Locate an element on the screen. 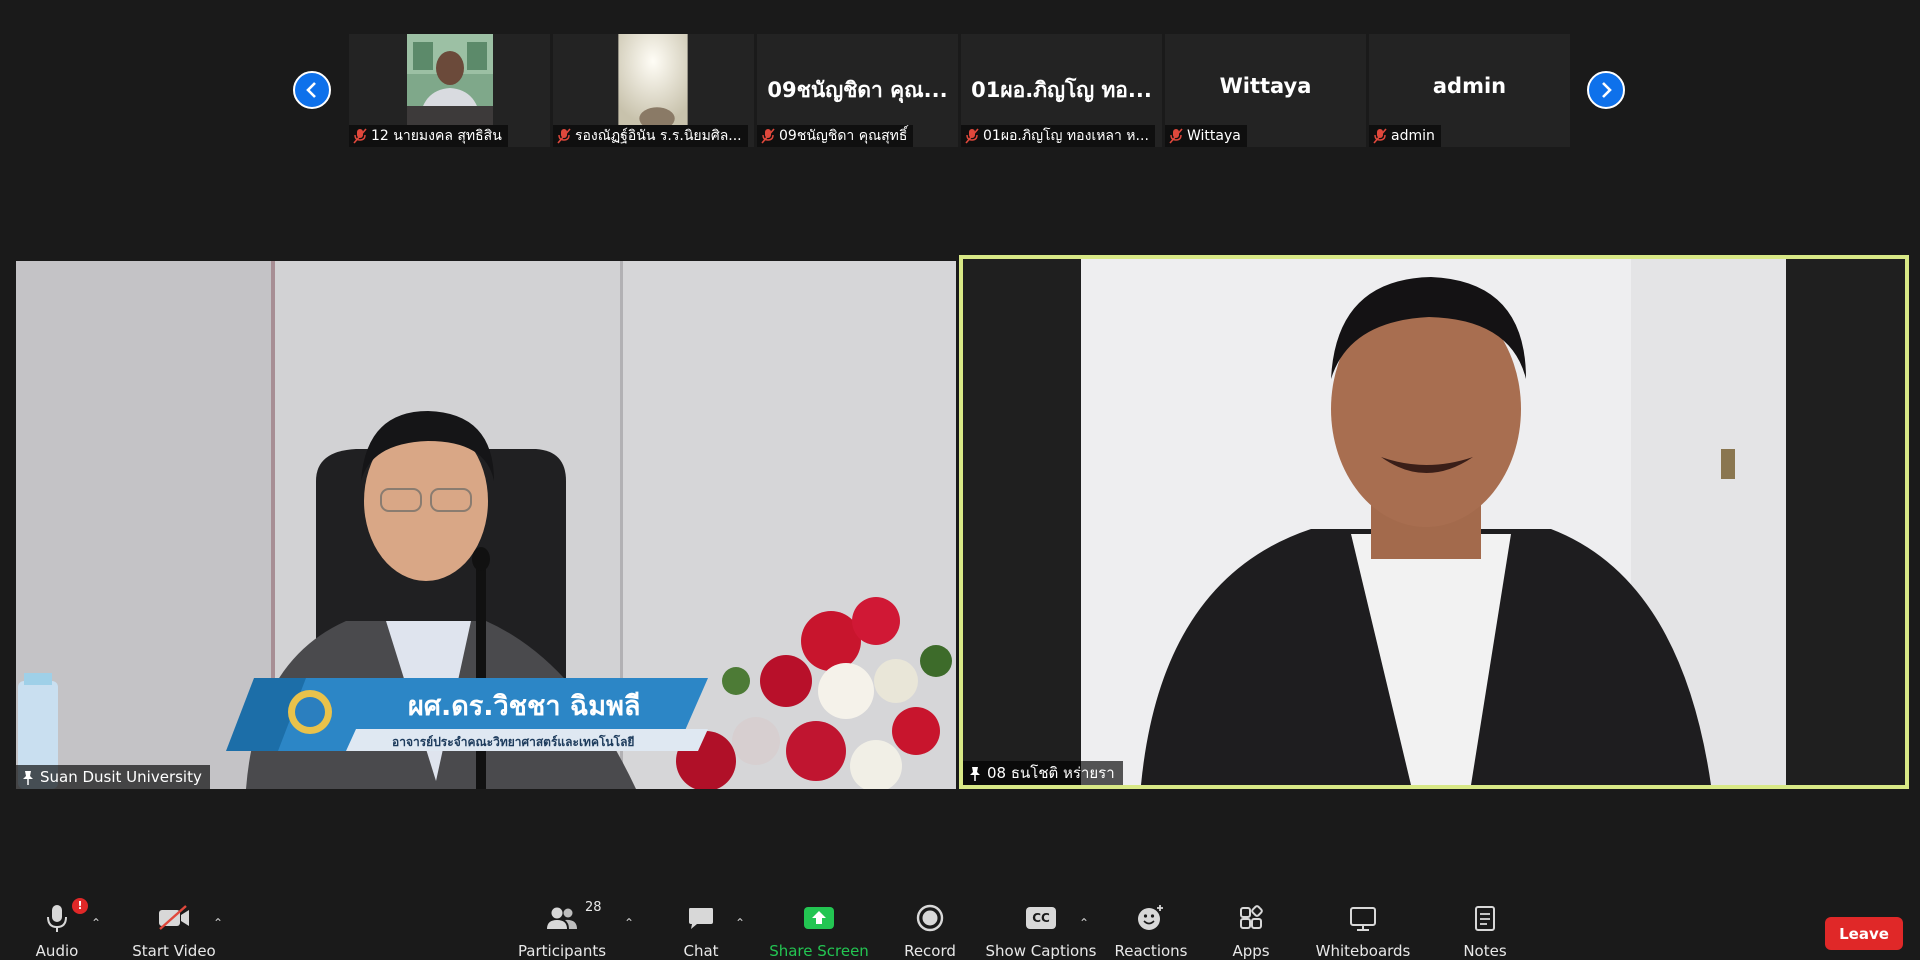  participant-tile: 09ชนัญชิดา คุณ... 09ชนัญชิดา คุณสุทธิ์ is located at coordinates (857, 90).